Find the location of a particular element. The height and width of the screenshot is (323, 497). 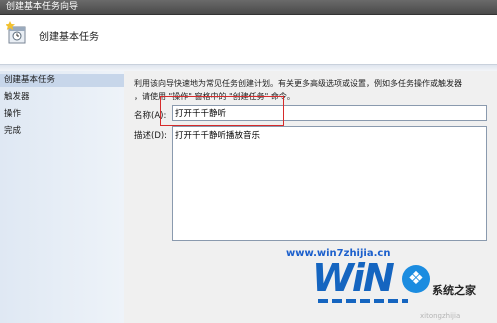

step-trigger: 触发器 is located at coordinates (62, 97).